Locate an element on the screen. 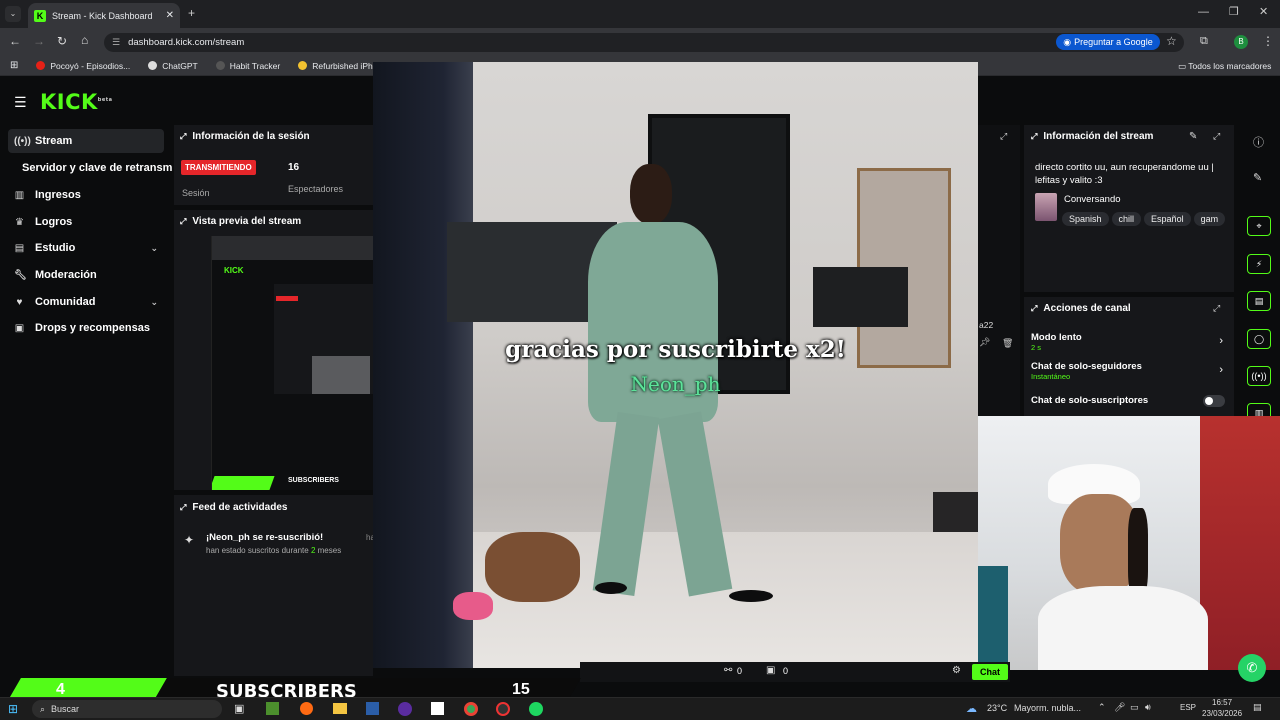  volume-icon: 🔊︎ is located at coordinates (1148, 707).